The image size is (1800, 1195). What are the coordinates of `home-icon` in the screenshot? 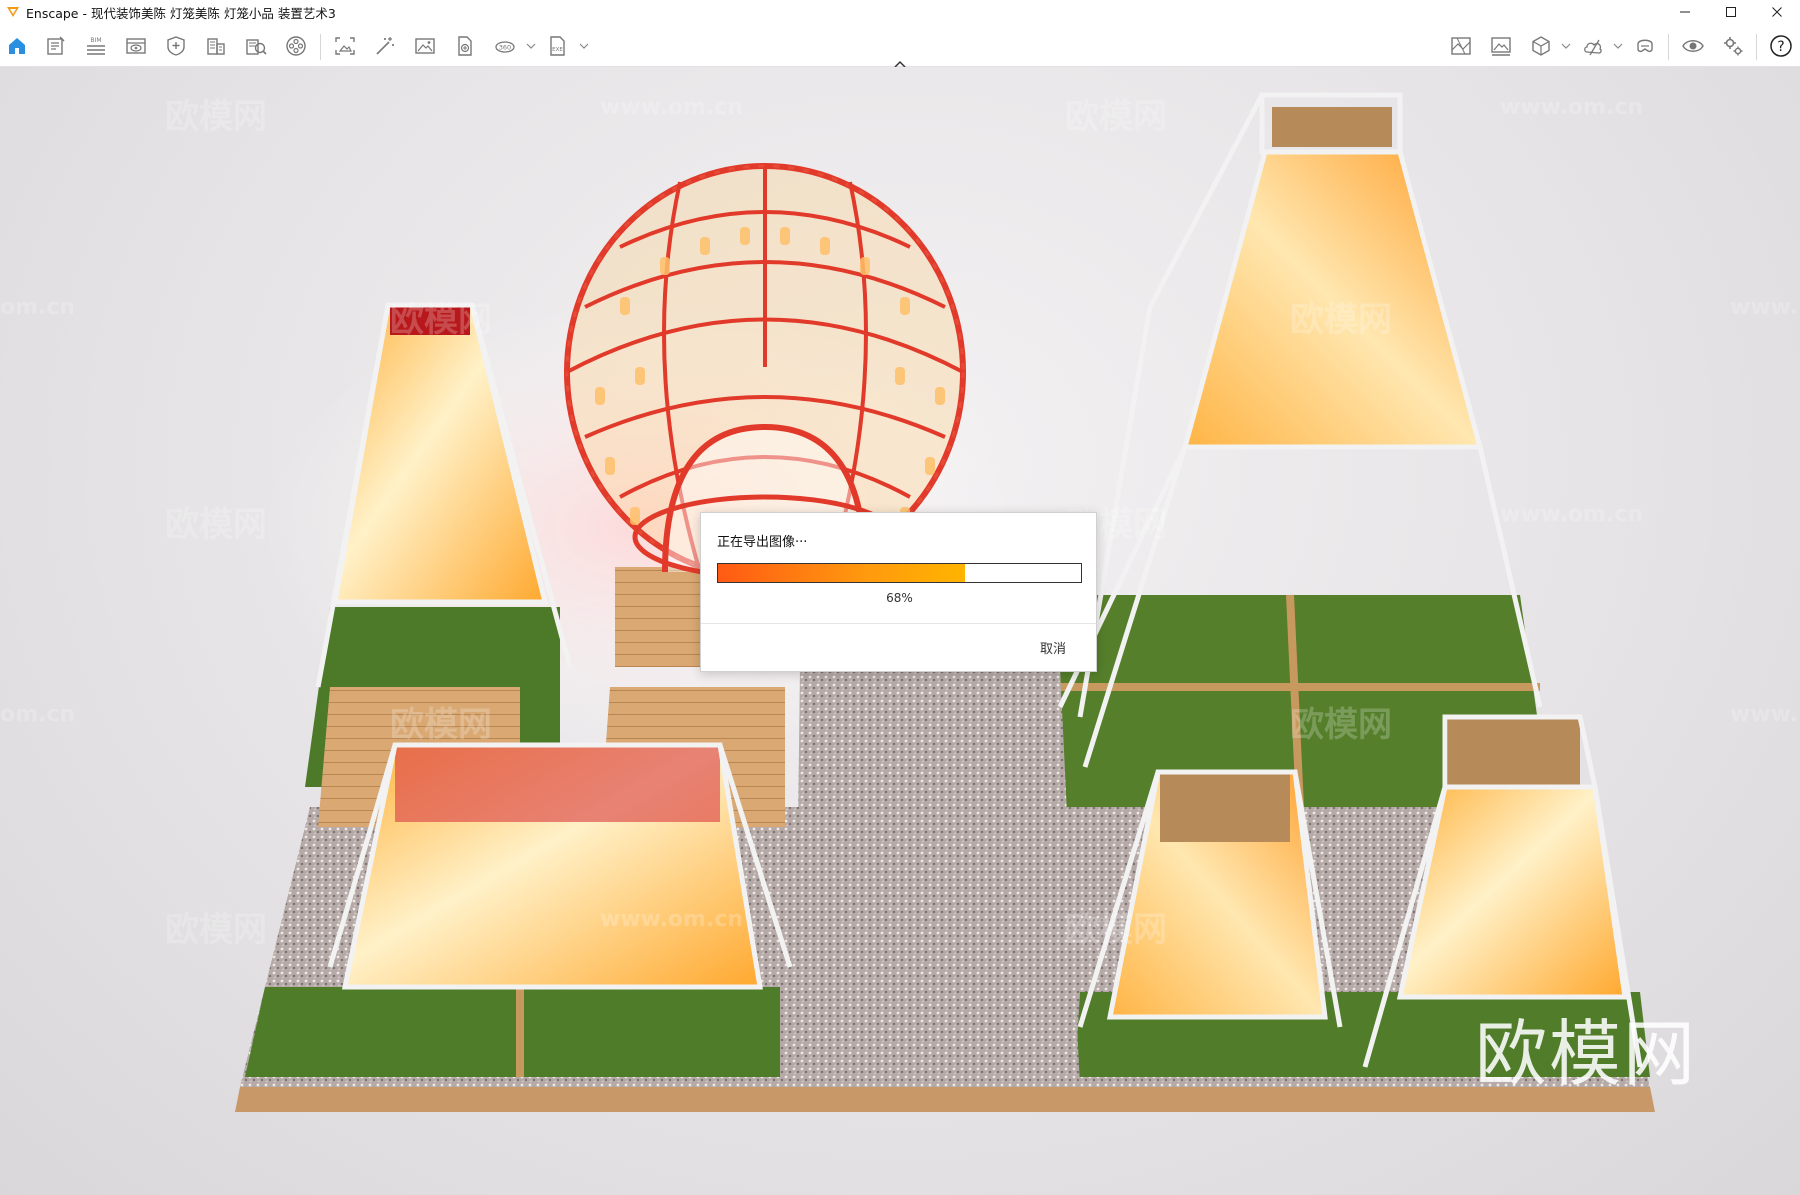 It's located at (17, 46).